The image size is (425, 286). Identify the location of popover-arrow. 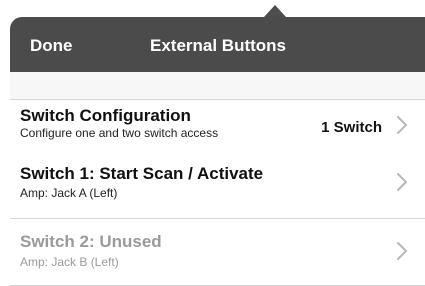
(275, 11).